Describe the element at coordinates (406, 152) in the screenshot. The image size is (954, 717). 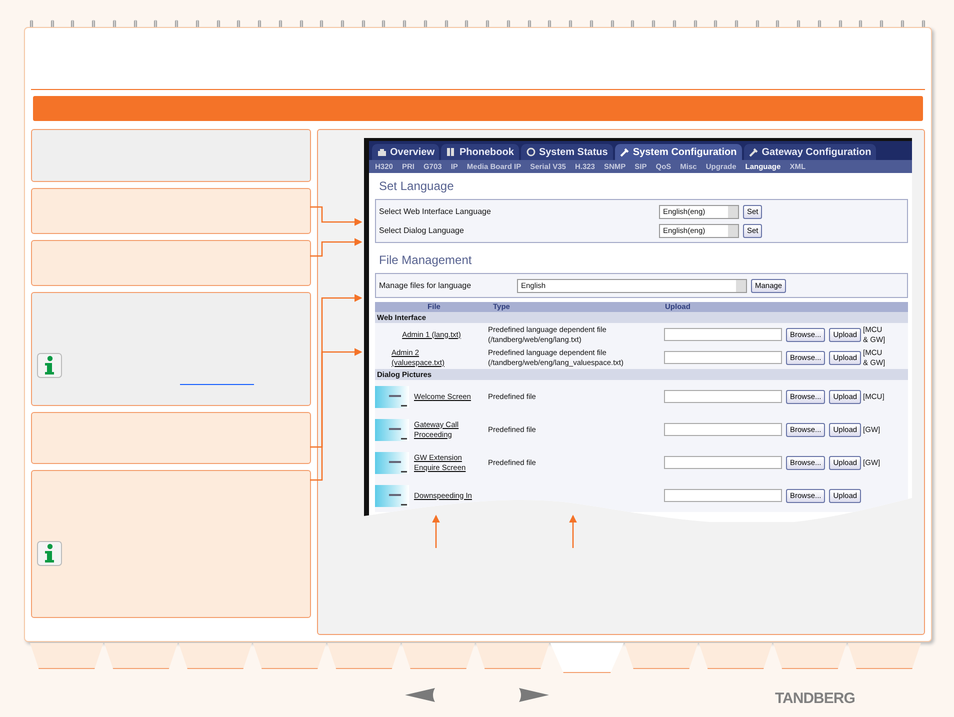
I see `nav-tab: Overview` at that location.